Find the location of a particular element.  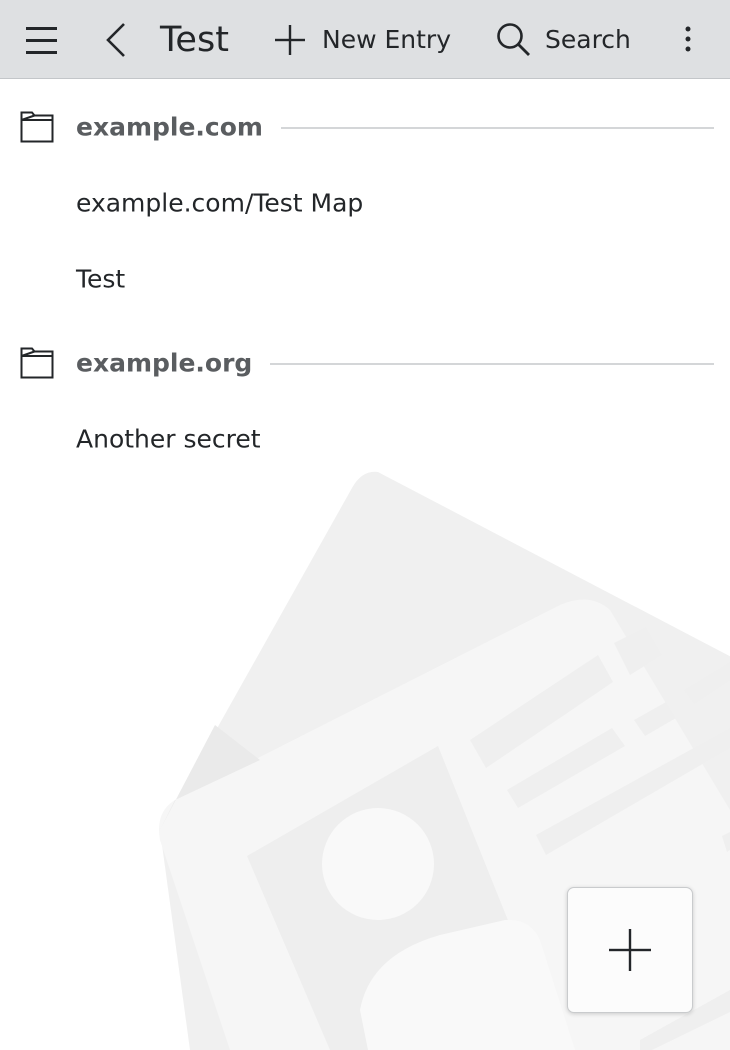

list-item: Another secret is located at coordinates (365, 439).